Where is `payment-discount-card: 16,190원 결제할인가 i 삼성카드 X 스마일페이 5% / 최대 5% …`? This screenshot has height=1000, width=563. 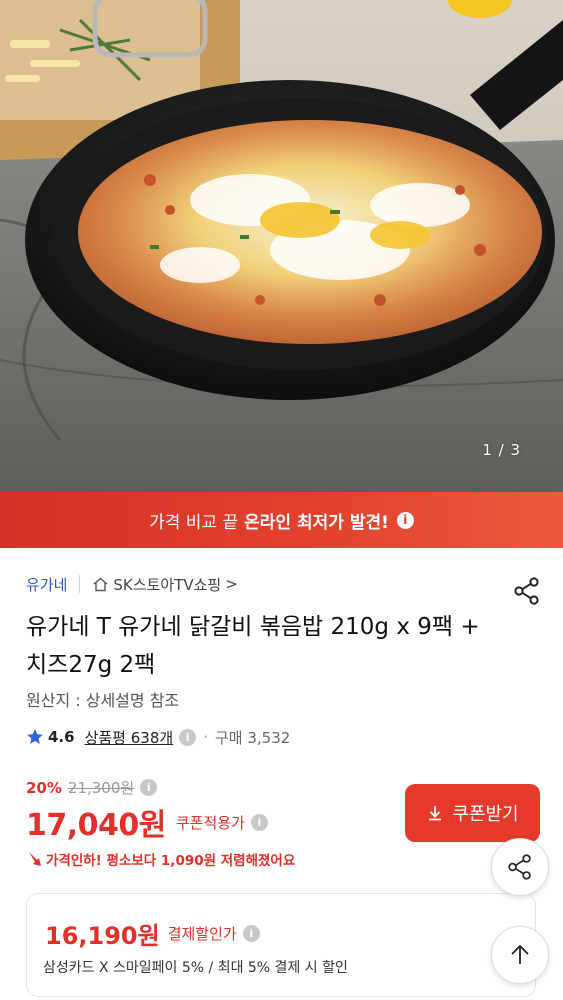 payment-discount-card: 16,190원 결제할인가 i 삼성카드 X 스마일페이 5% / 최대 5% … is located at coordinates (281, 945).